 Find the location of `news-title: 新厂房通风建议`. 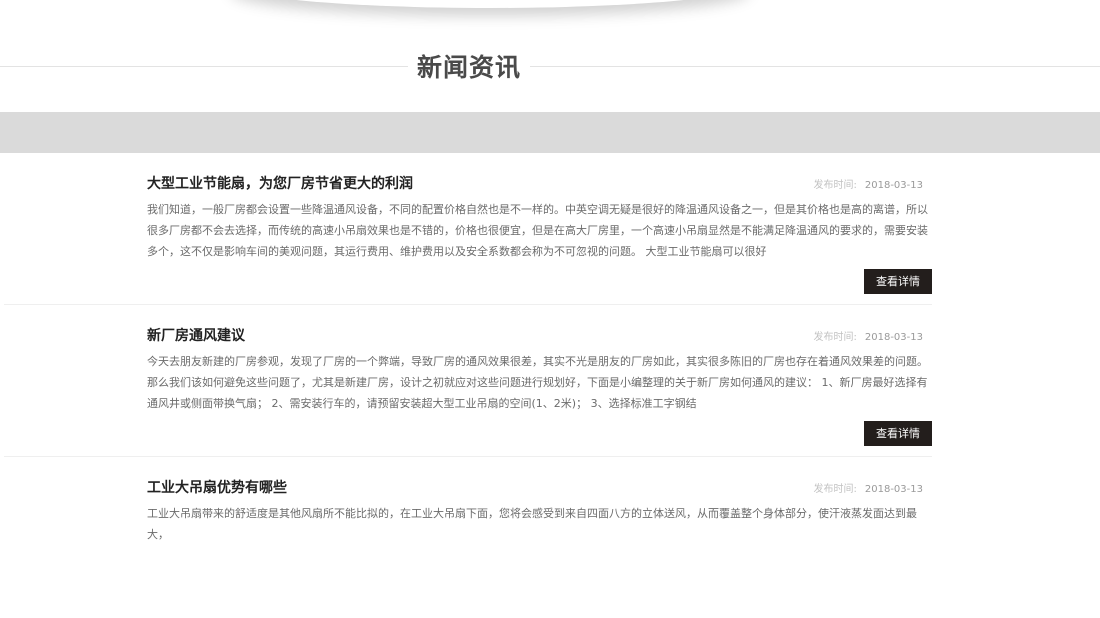

news-title: 新厂房通风建议 is located at coordinates (196, 335).